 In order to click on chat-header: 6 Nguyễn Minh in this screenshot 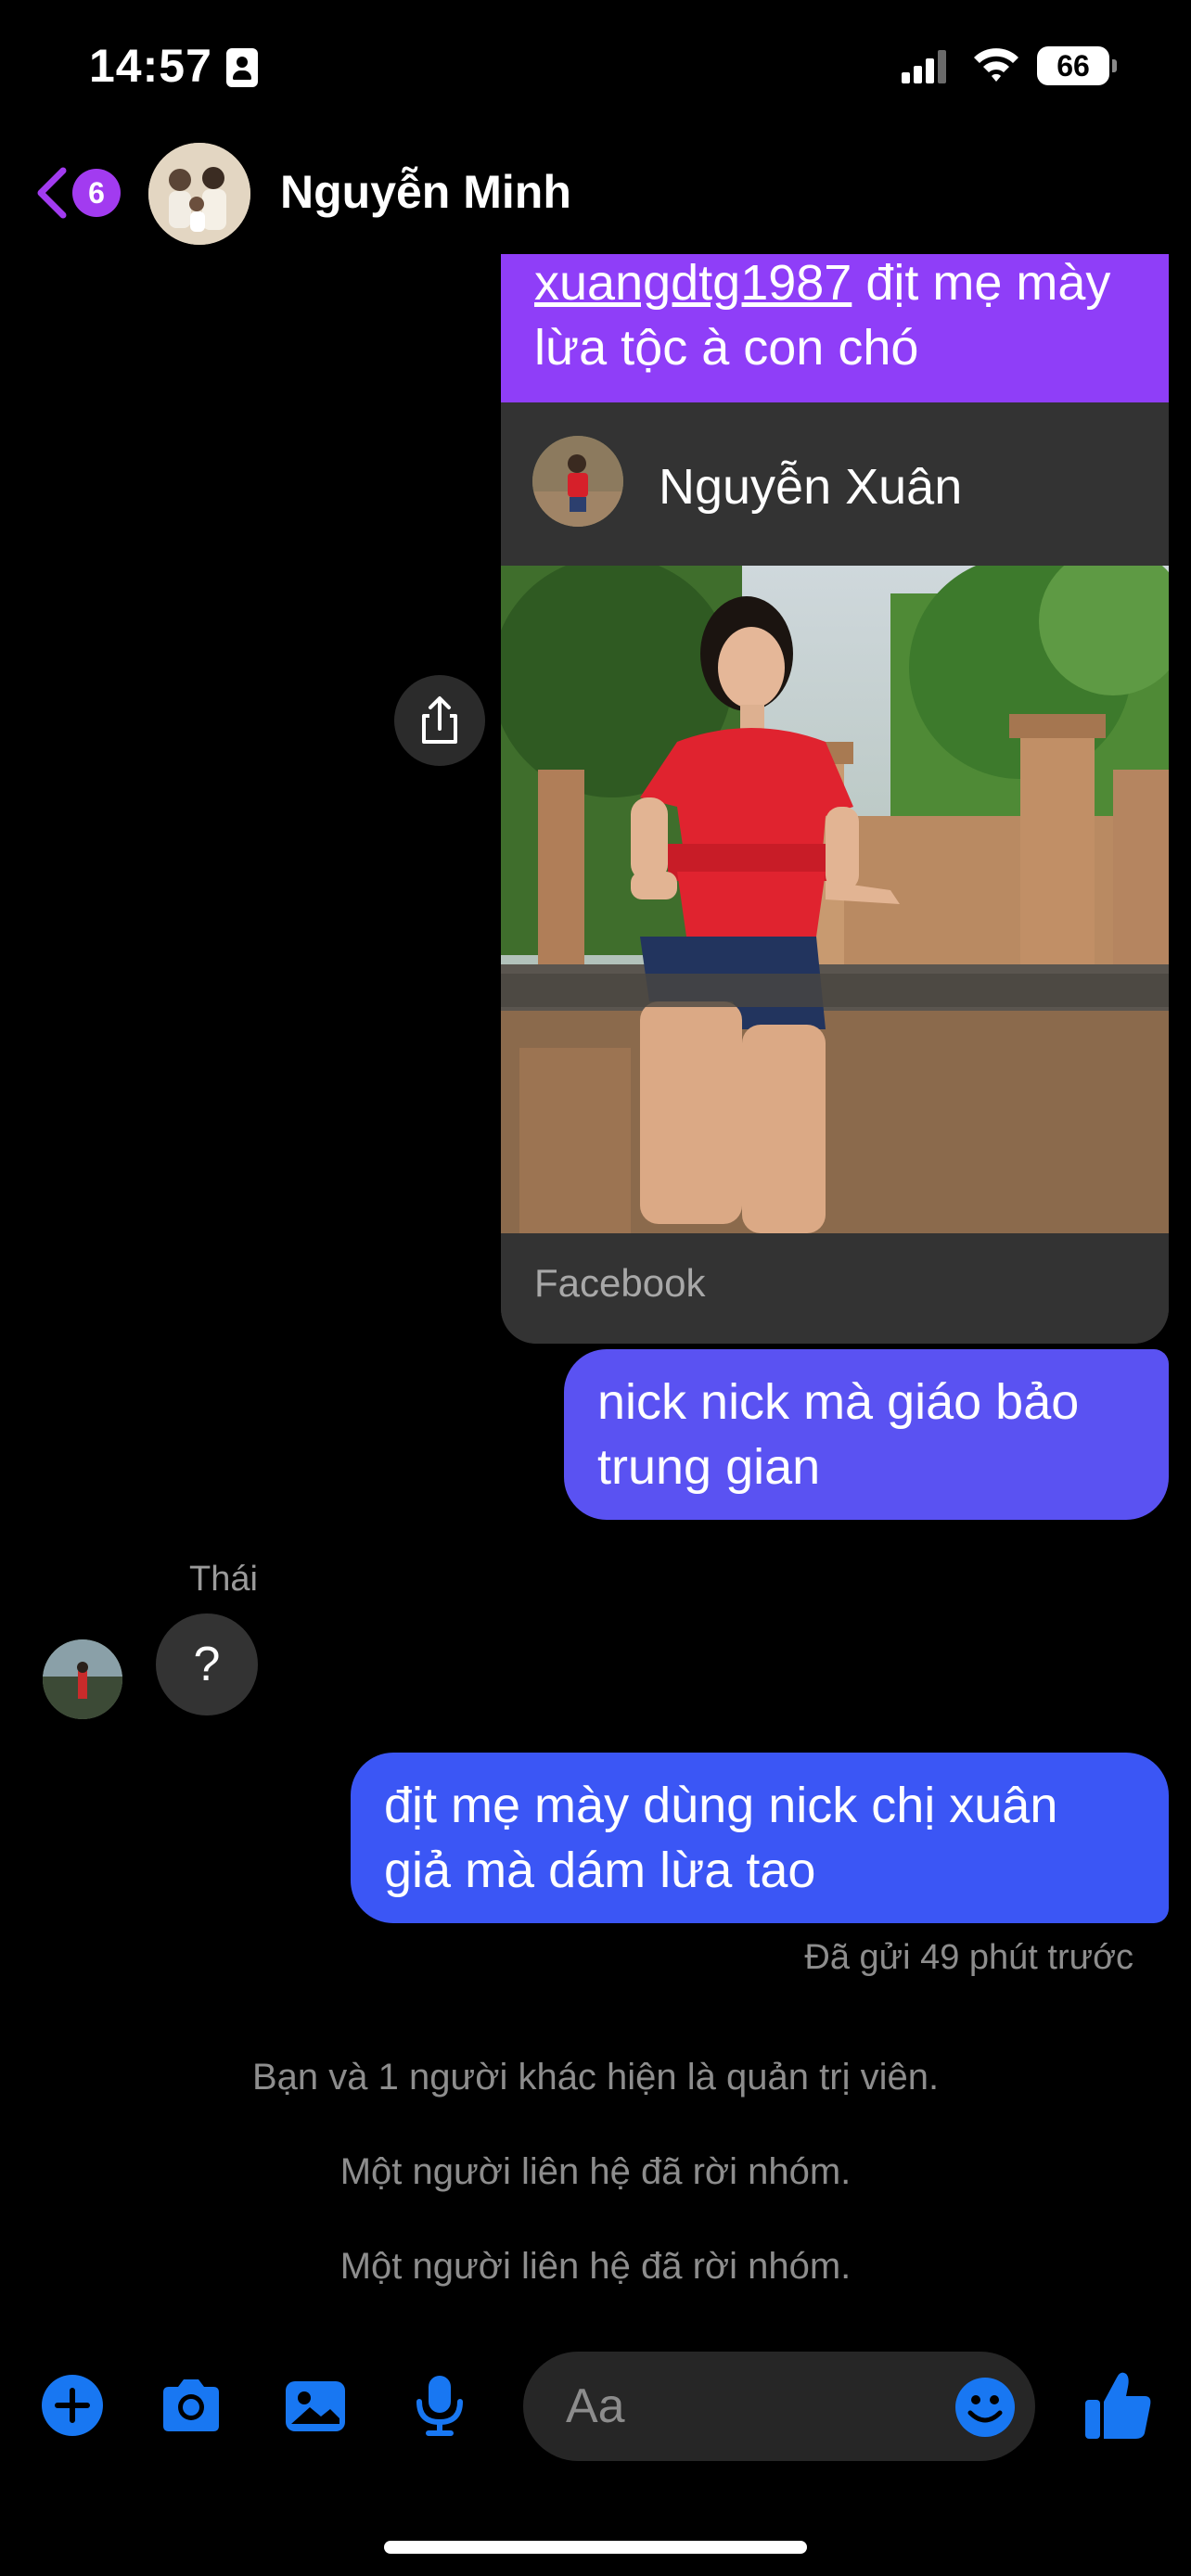, I will do `click(595, 194)`.